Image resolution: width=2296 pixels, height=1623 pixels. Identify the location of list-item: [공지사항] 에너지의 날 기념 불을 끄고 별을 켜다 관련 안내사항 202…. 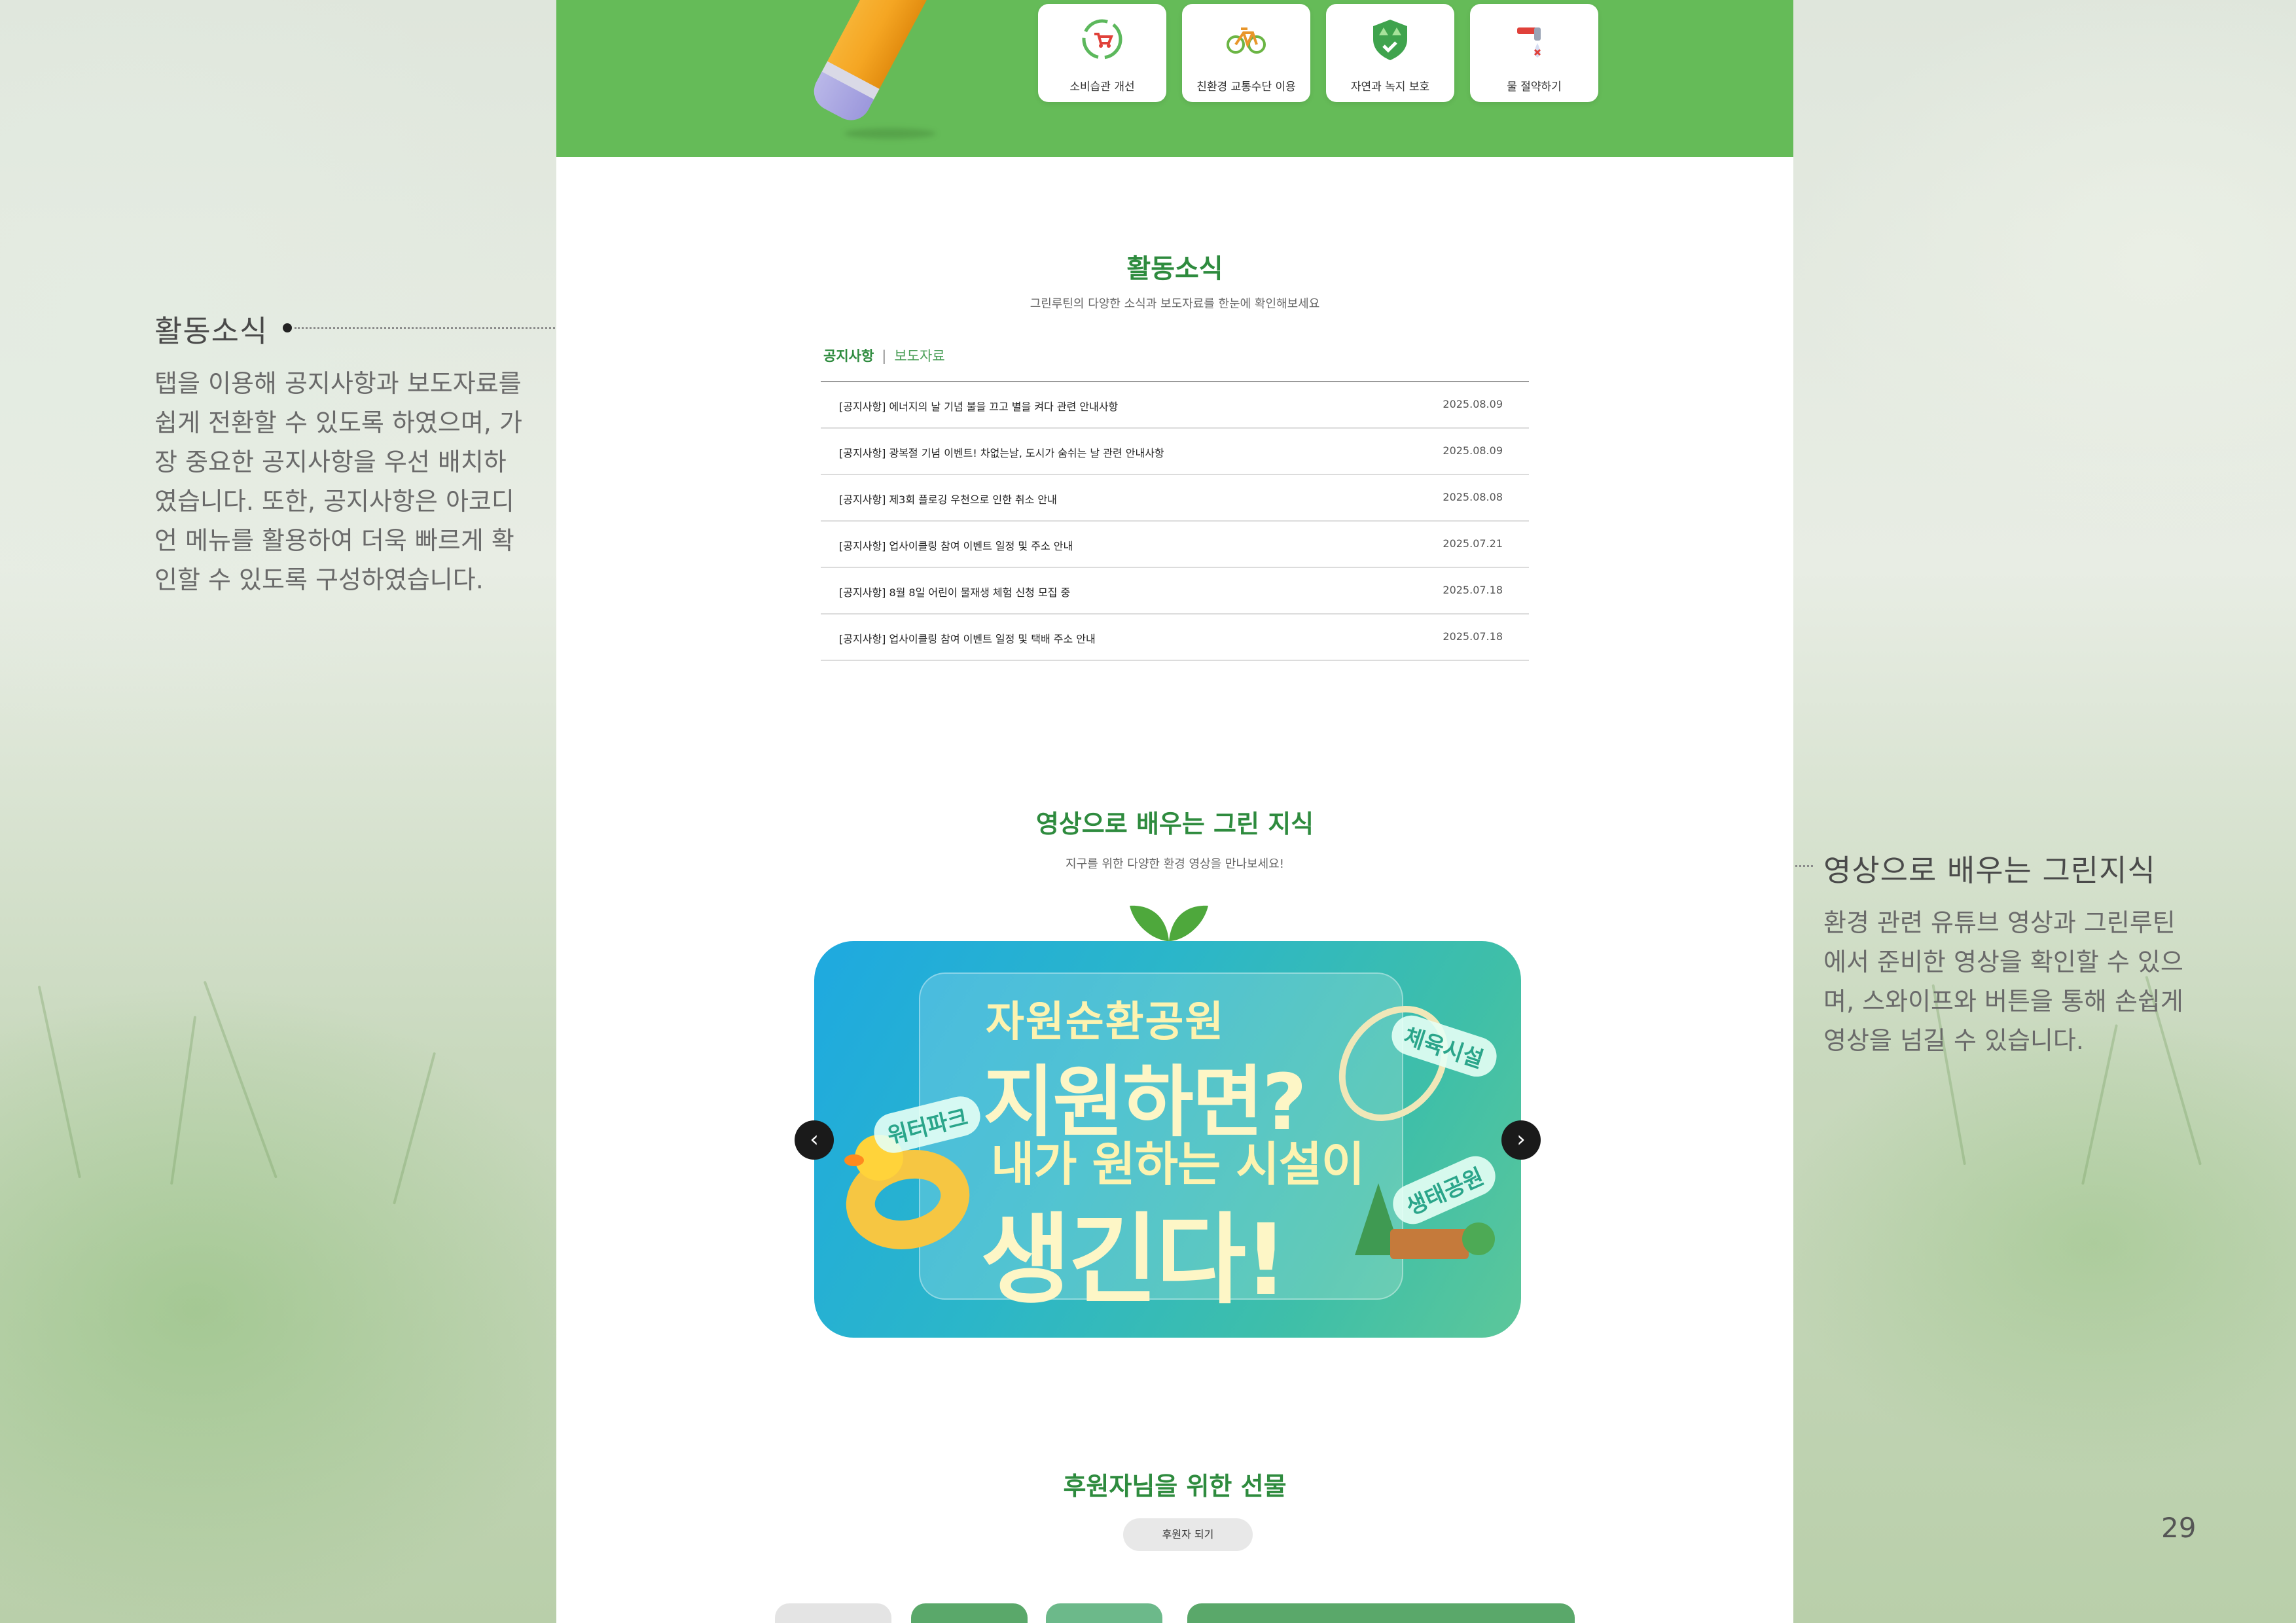
(1175, 406).